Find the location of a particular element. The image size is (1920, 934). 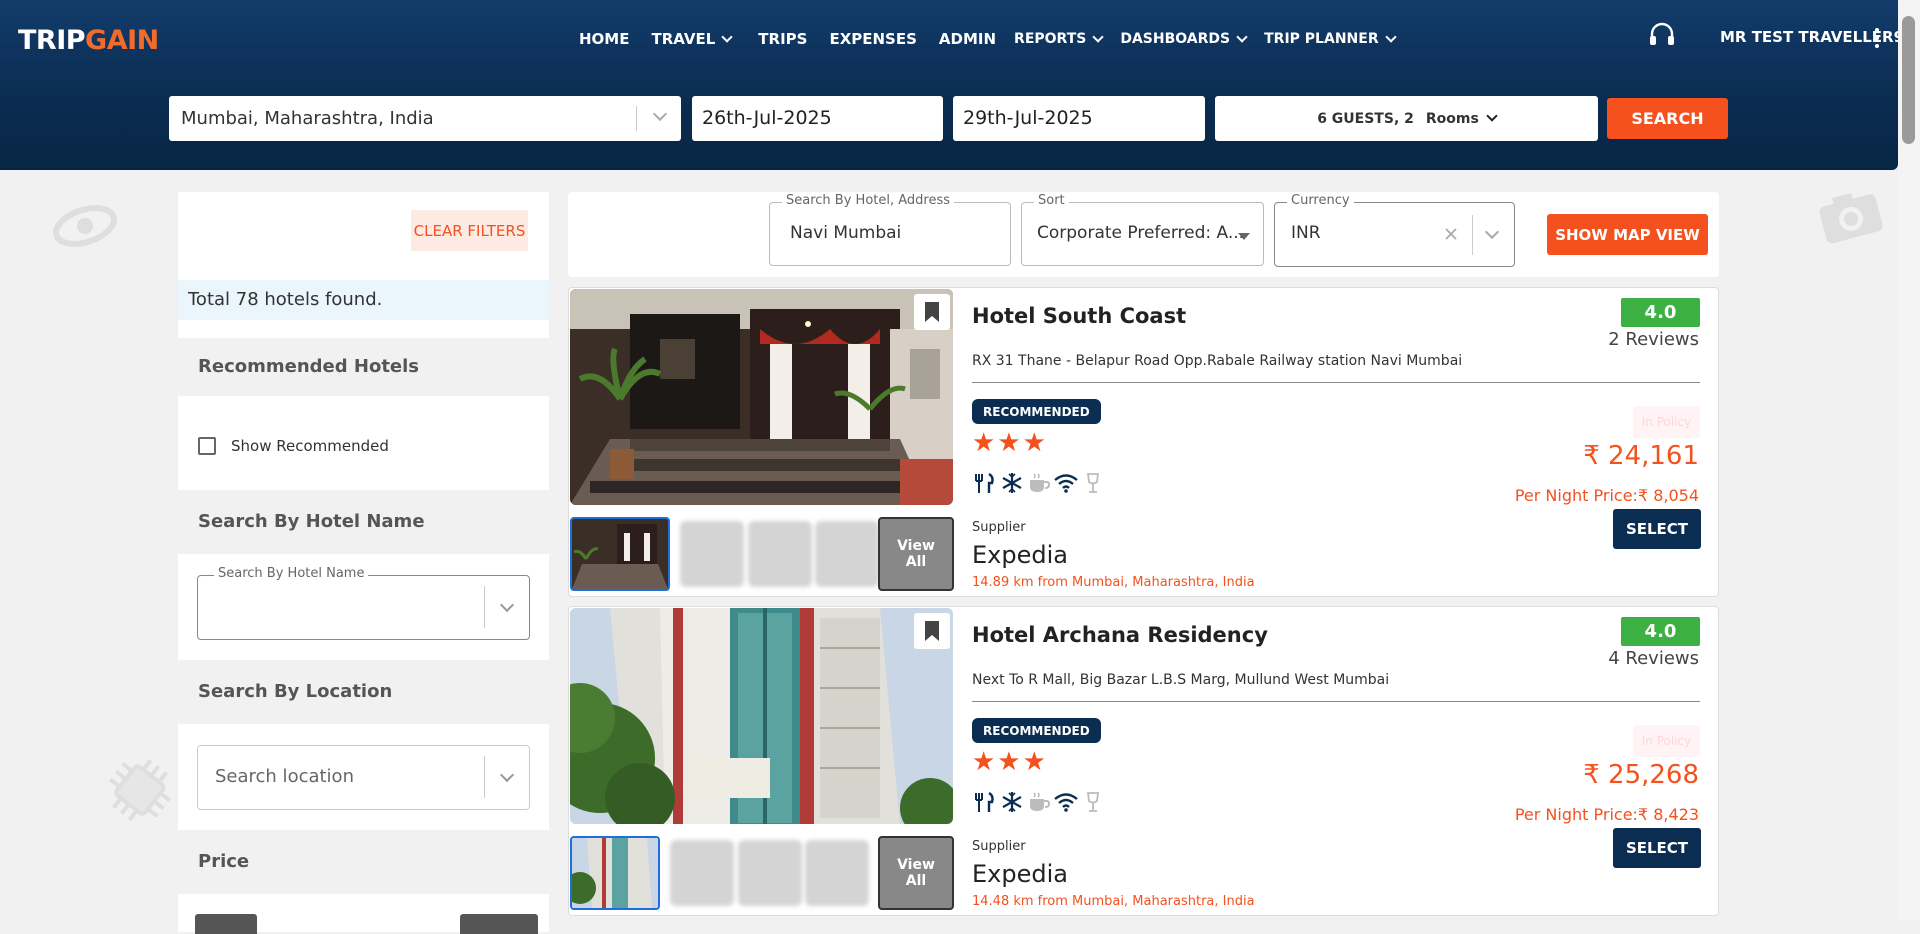

currency-select: Currency INR is located at coordinates (1394, 230).